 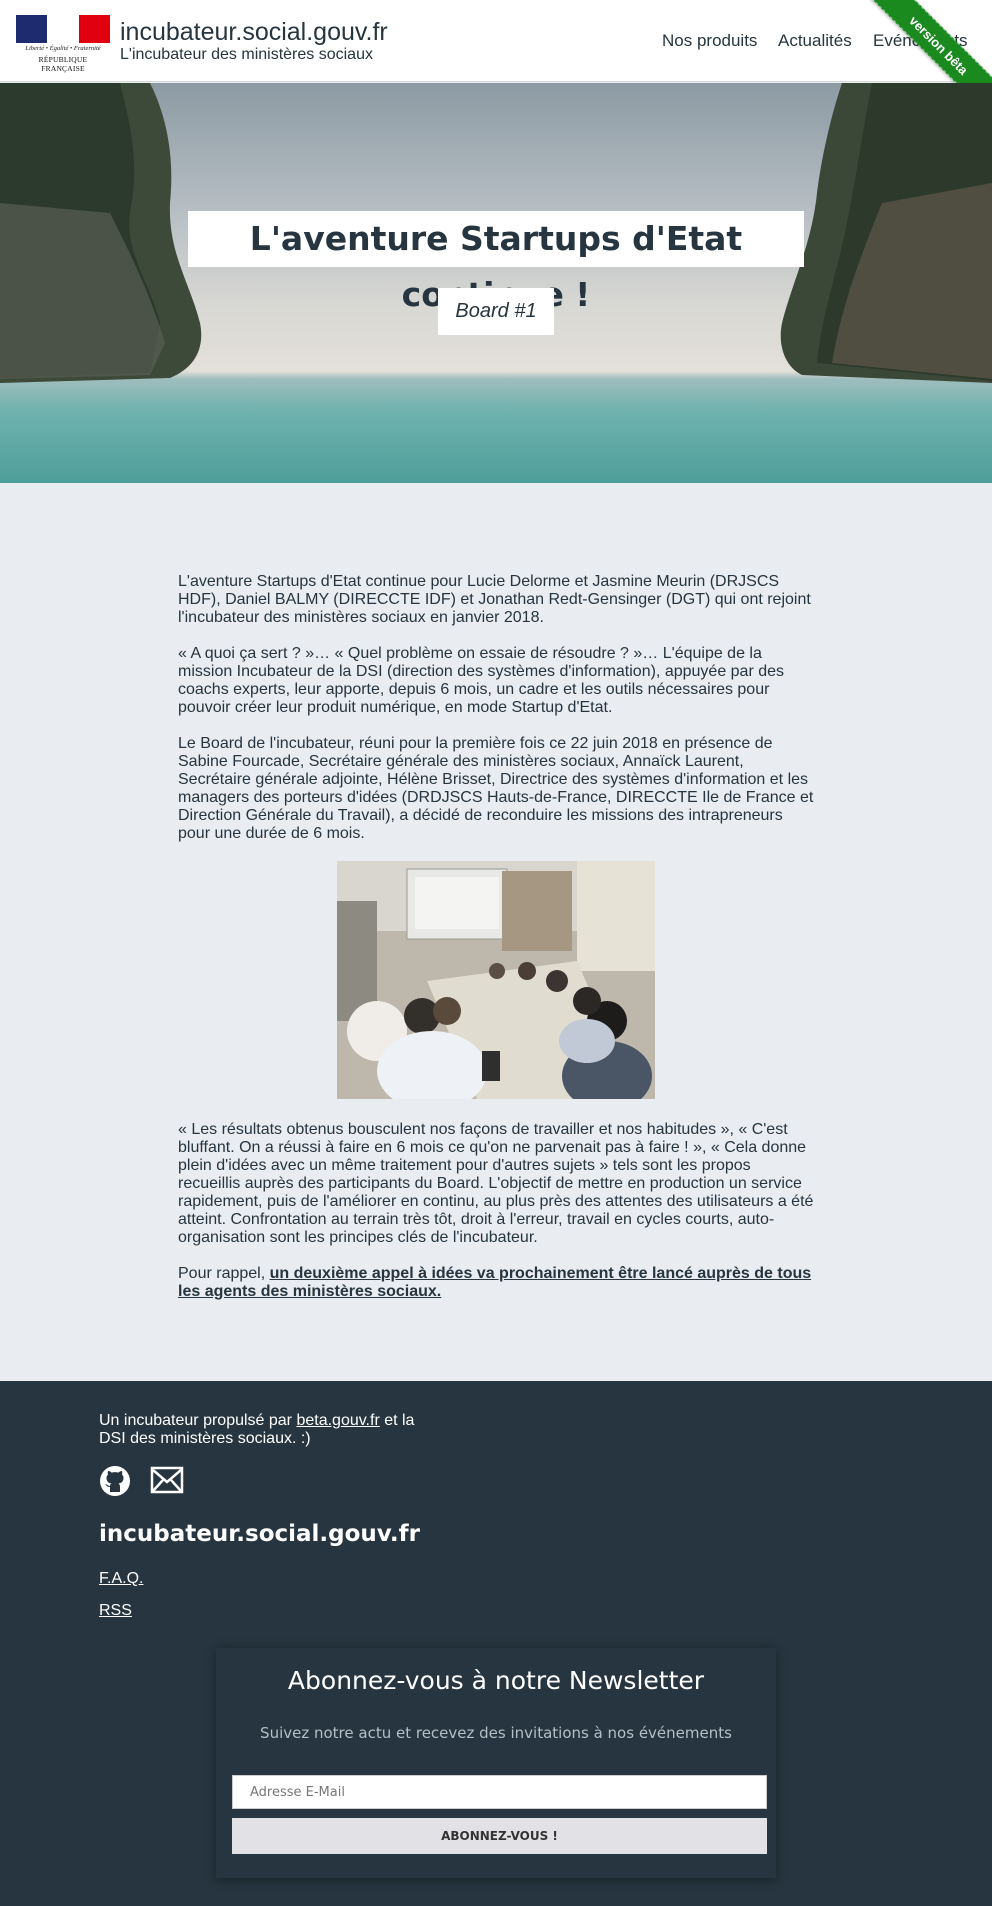 What do you see at coordinates (115, 1611) in the screenshot?
I see `rss-link: RSS` at bounding box center [115, 1611].